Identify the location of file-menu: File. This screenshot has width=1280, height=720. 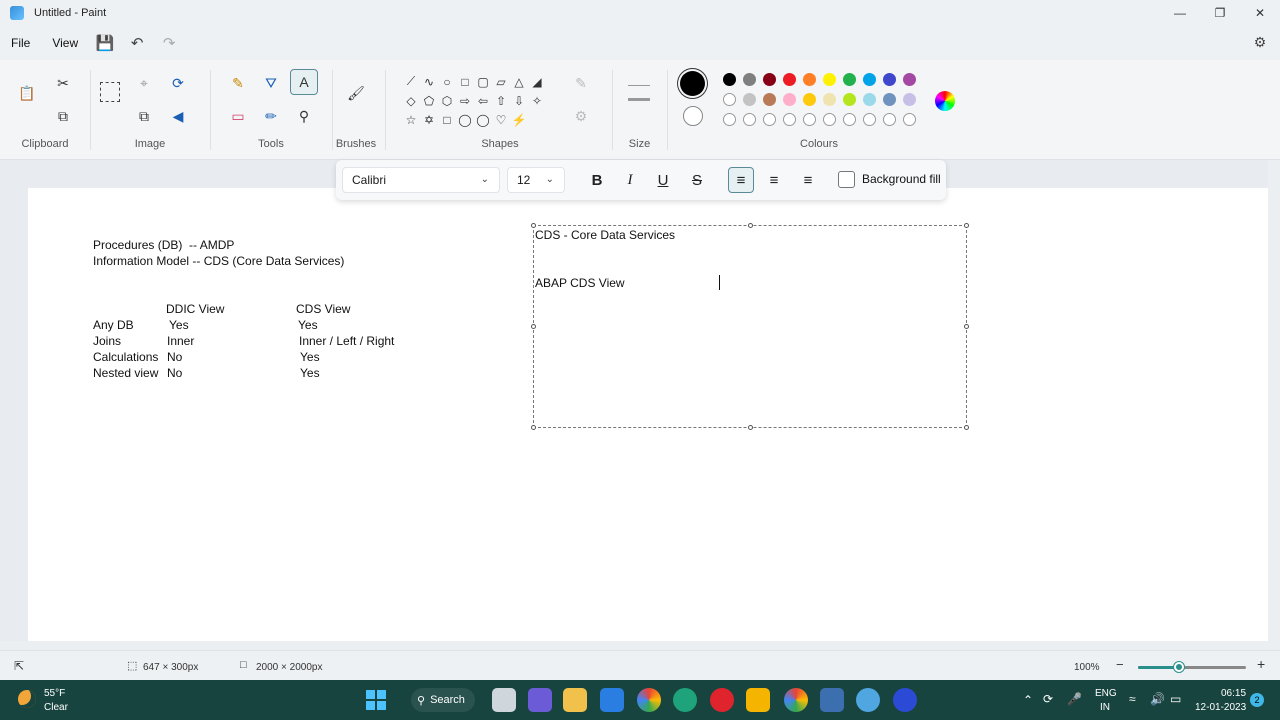
(20, 43).